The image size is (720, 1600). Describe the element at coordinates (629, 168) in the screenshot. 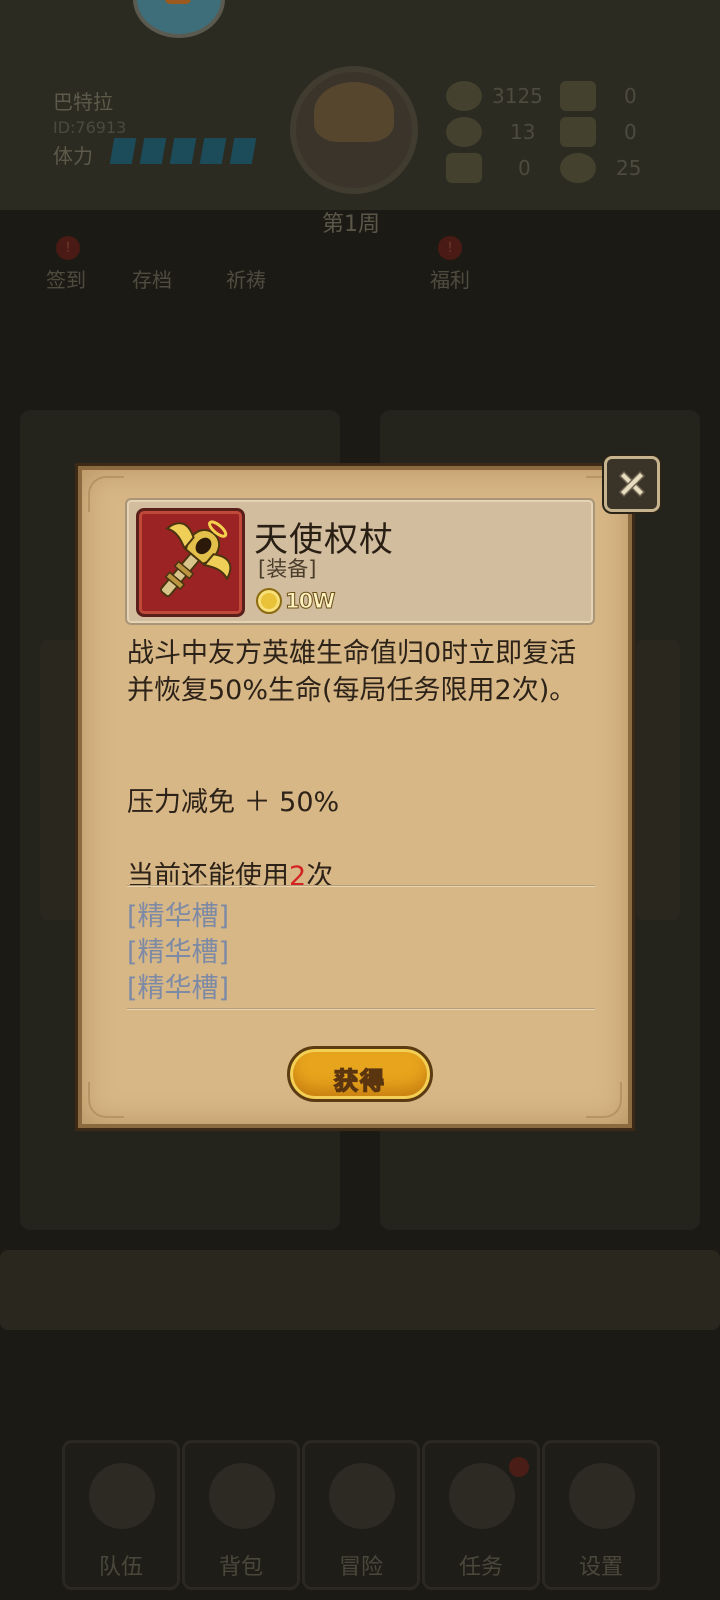

I see `resource-value: 25` at that location.